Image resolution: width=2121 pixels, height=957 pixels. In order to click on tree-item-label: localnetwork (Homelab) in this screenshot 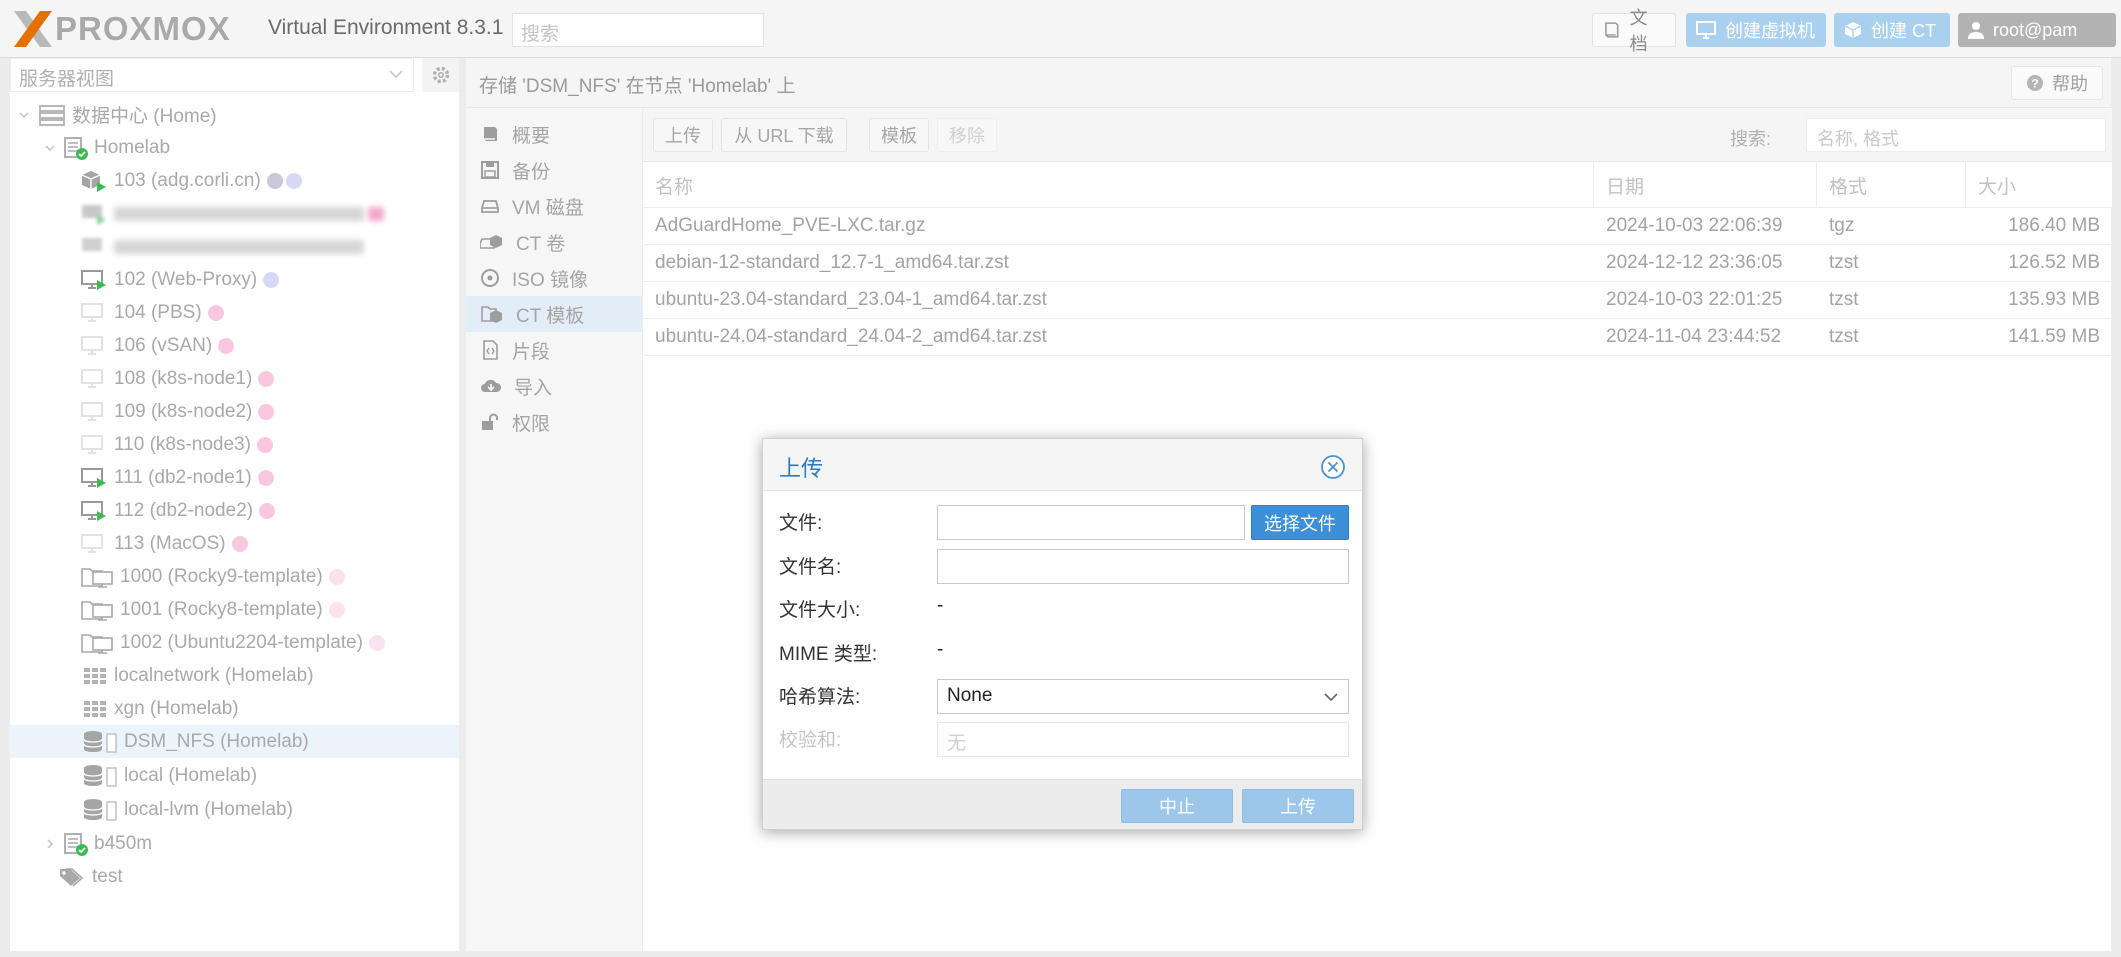, I will do `click(214, 675)`.